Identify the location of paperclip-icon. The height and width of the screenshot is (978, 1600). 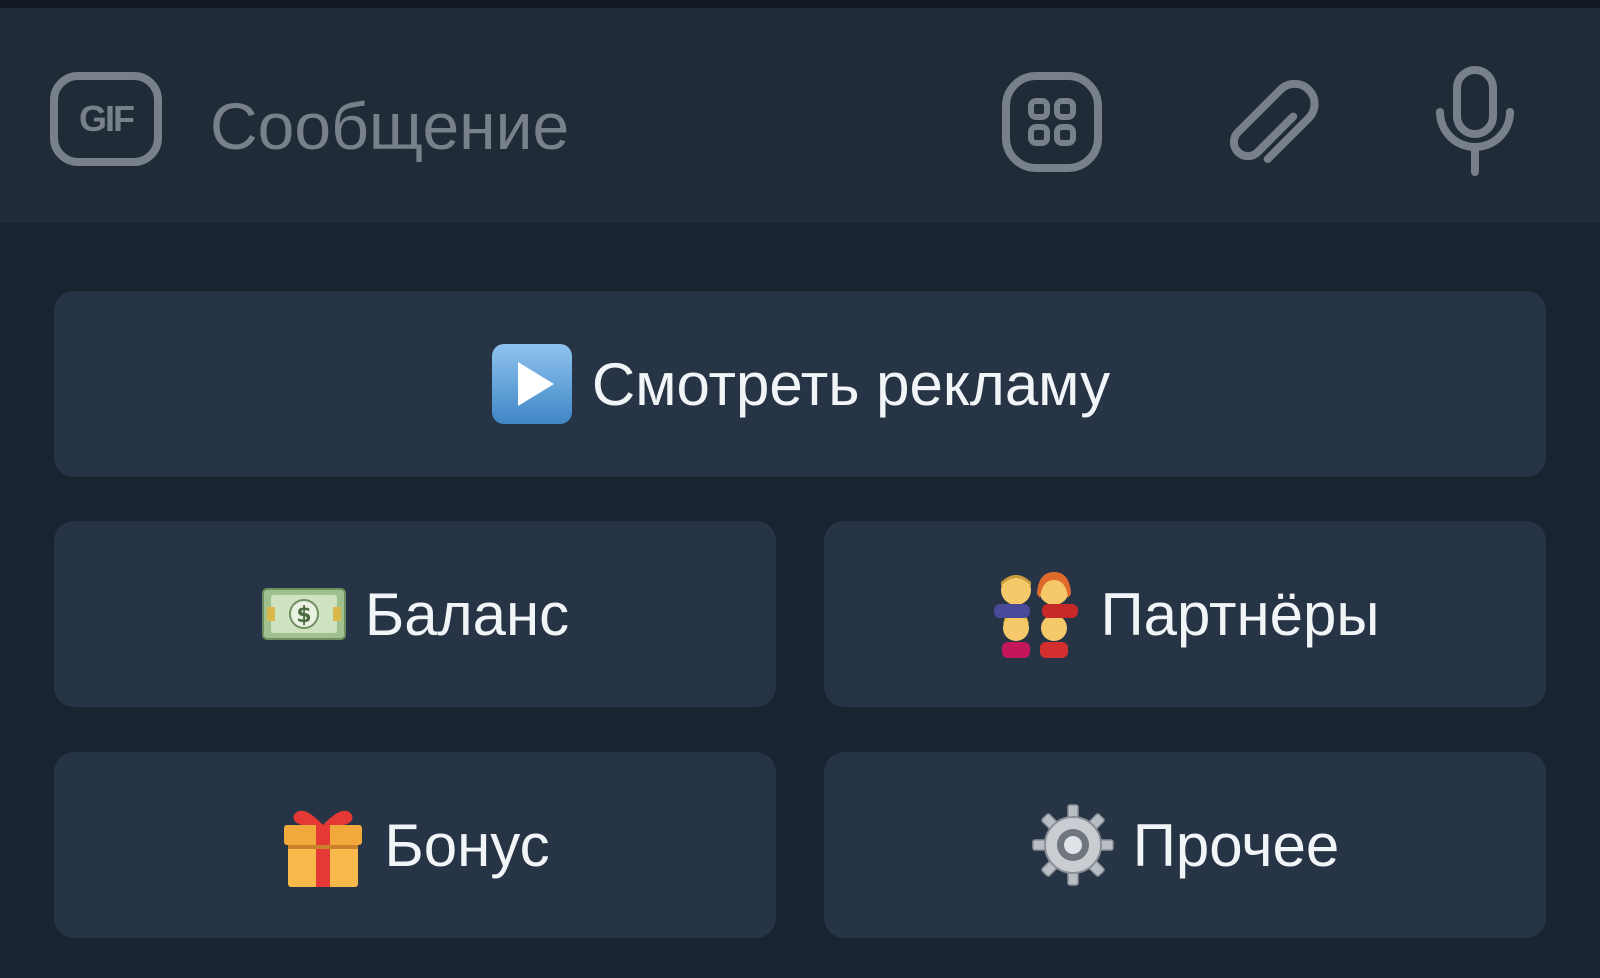
(1267, 123).